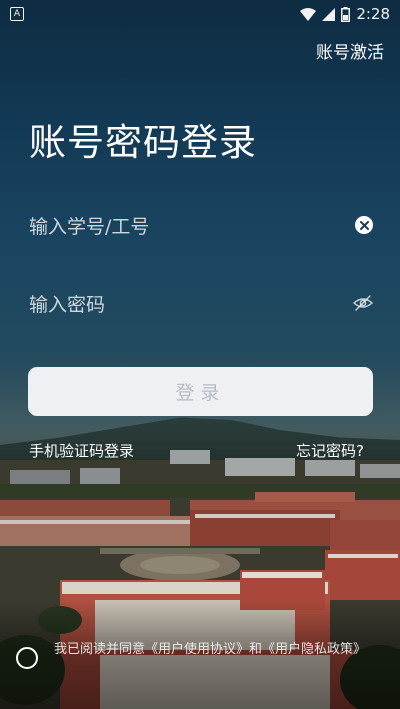  I want to click on username-placeholder: 输入学号/工号, so click(89, 226).